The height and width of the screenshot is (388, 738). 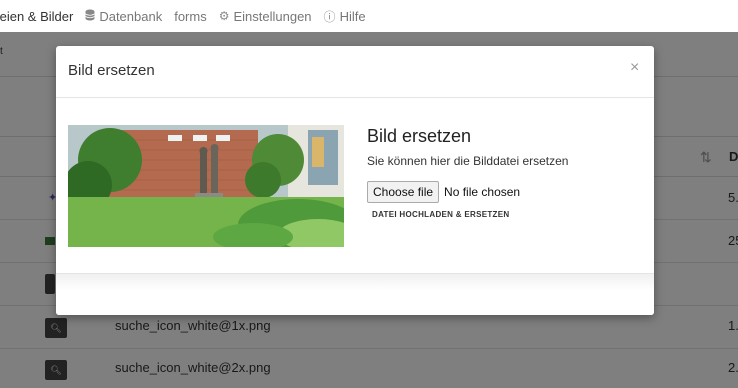 What do you see at coordinates (482, 192) in the screenshot?
I see `file-status: No file chosen` at bounding box center [482, 192].